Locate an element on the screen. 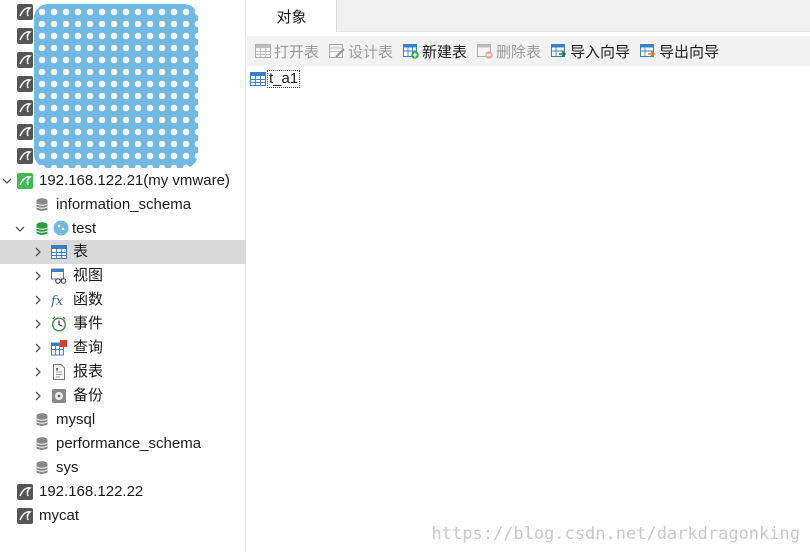 This screenshot has width=810, height=552. schema-item-events: 事件 is located at coordinates (123, 324).